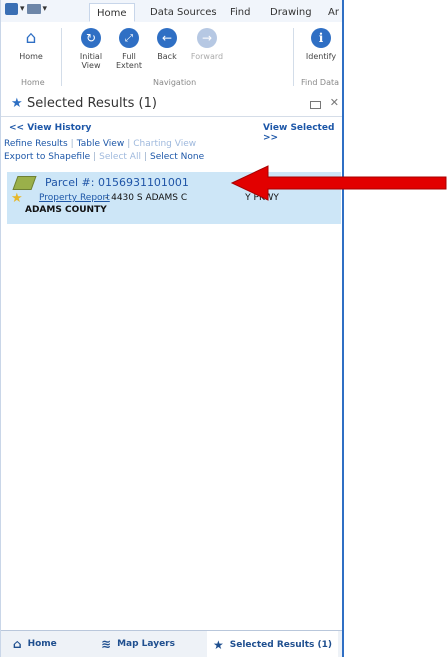  I want to click on view-history-link: << View History, so click(50, 128).